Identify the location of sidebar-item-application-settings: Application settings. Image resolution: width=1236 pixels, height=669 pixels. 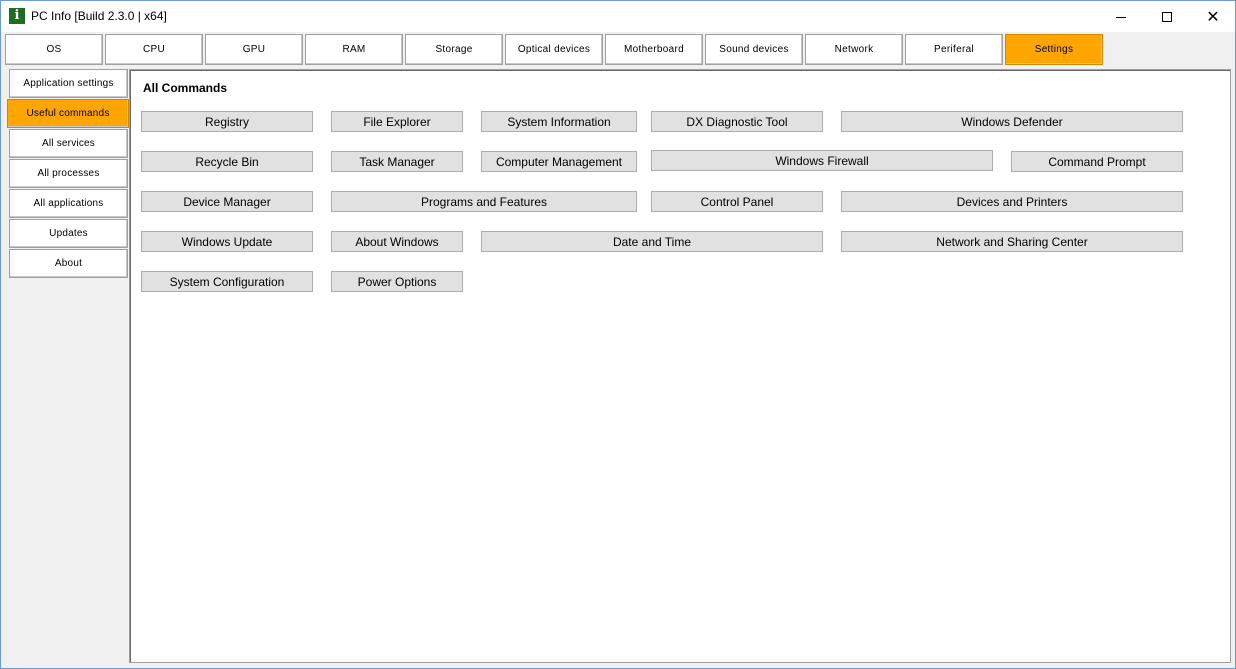
(68, 83).